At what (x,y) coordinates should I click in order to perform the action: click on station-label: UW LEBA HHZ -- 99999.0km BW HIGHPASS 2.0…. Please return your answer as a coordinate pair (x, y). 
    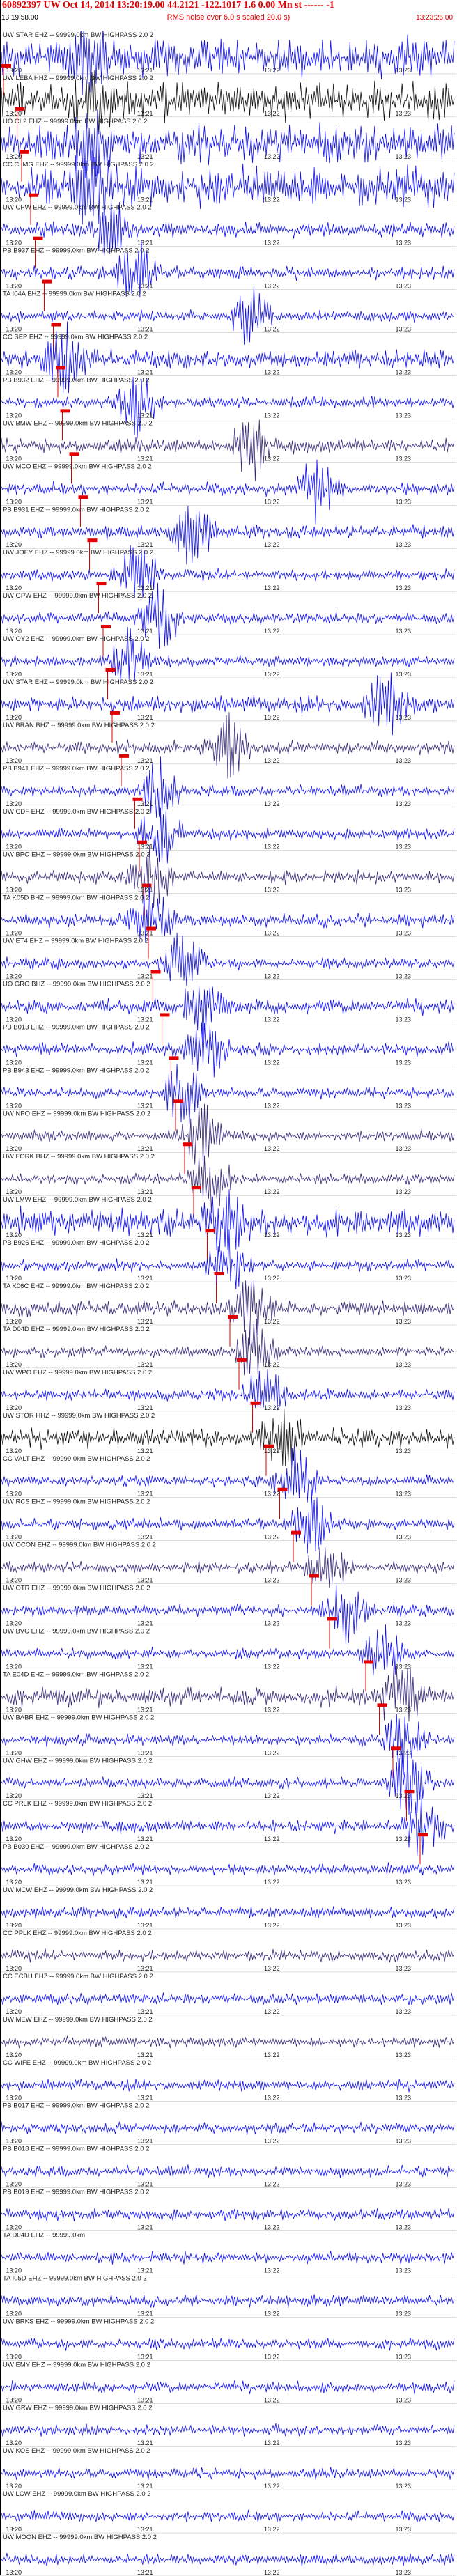
    Looking at the image, I should click on (78, 78).